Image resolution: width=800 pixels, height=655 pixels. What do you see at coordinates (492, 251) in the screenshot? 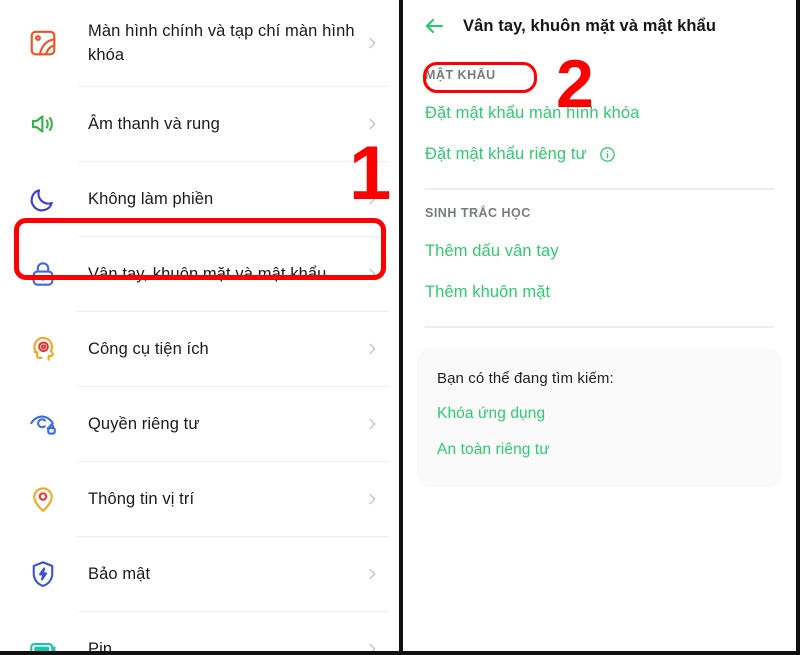
I see `detail-item-label: Thêm dấu vân tay` at bounding box center [492, 251].